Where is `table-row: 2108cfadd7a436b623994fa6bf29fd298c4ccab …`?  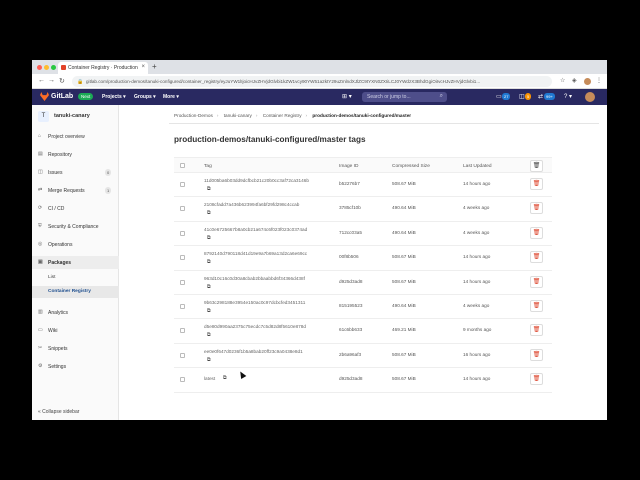 table-row: 2108cfadd7a436b623994fa6bf29fd298c4ccab … is located at coordinates (363, 209).